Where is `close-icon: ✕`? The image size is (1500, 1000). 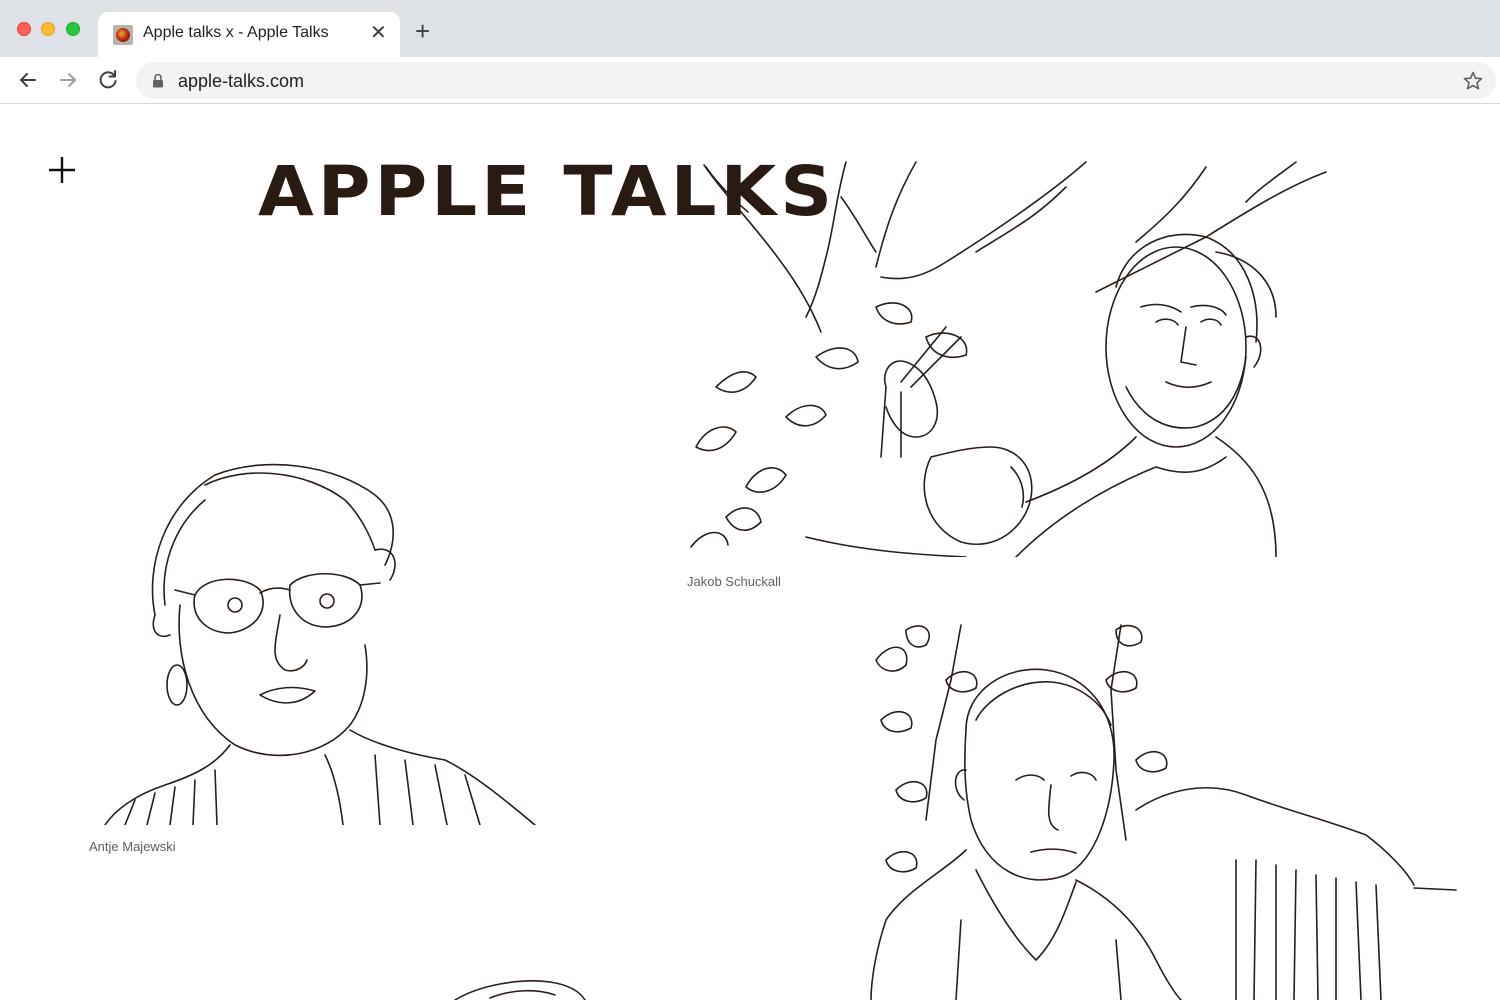 close-icon: ✕ is located at coordinates (378, 33).